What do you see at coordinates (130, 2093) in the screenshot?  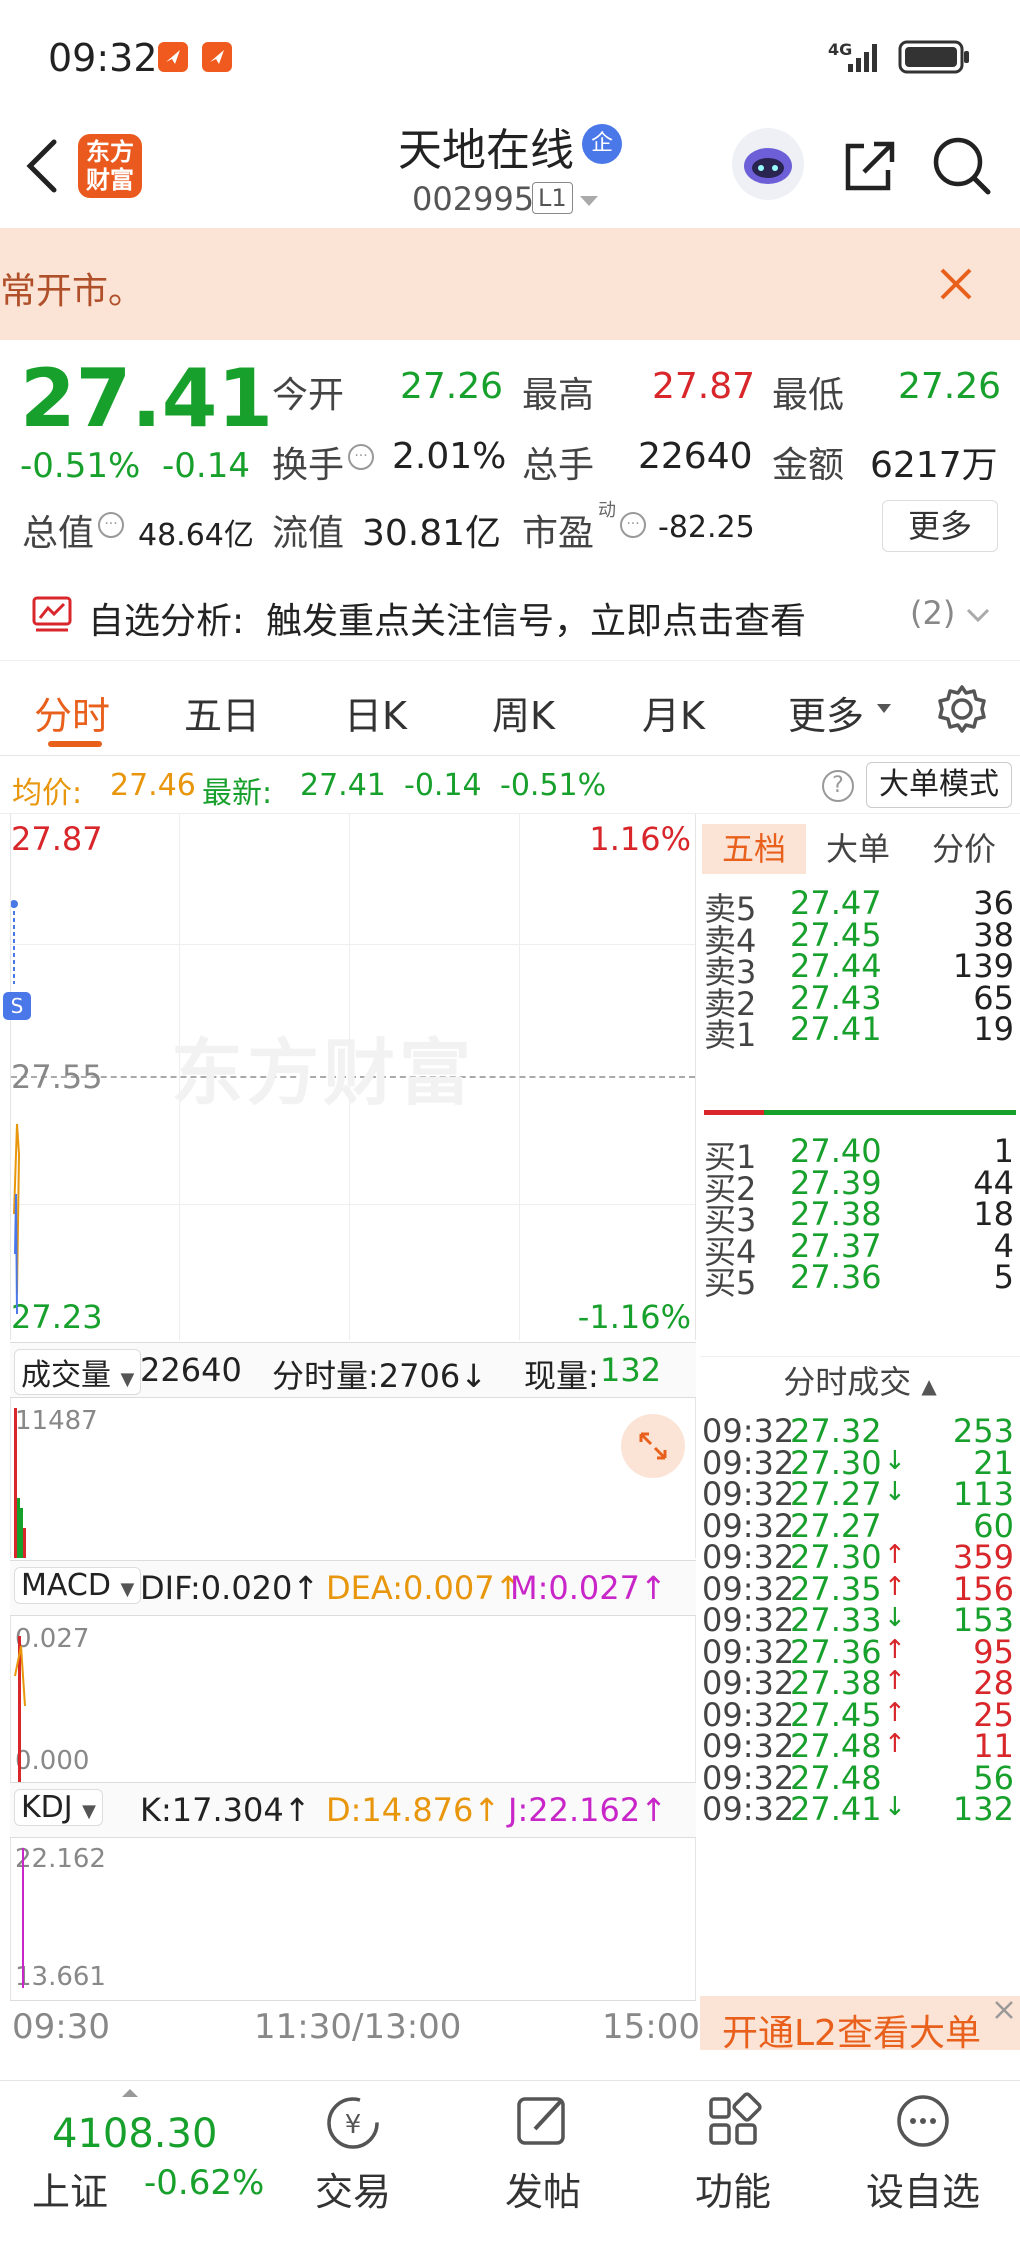 I see `chevron-up-icon` at bounding box center [130, 2093].